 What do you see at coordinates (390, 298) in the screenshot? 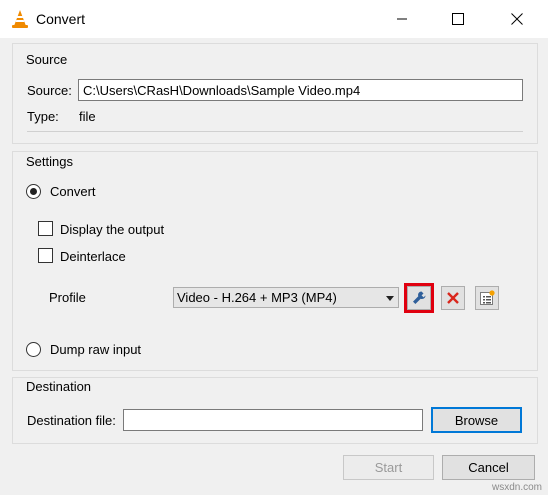
I see `chevron-down-icon` at bounding box center [390, 298].